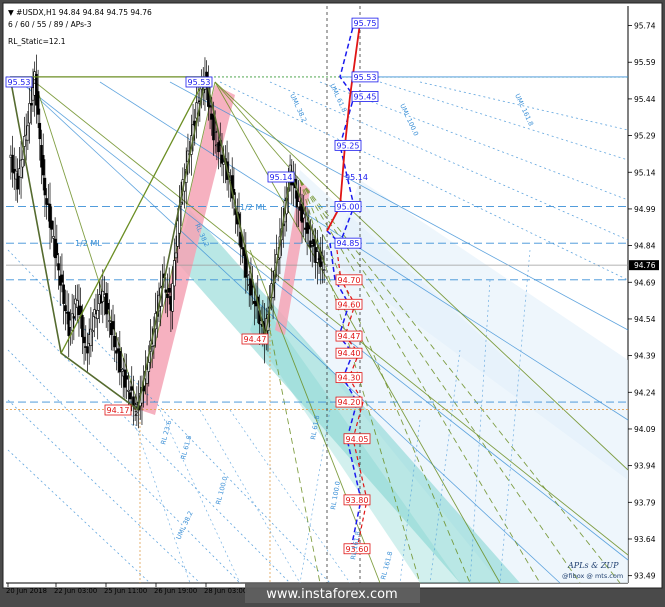 Image resolution: width=665 pixels, height=607 pixels. Describe the element at coordinates (645, 136) in the screenshot. I see `y-tick-label: 95.29` at that location.